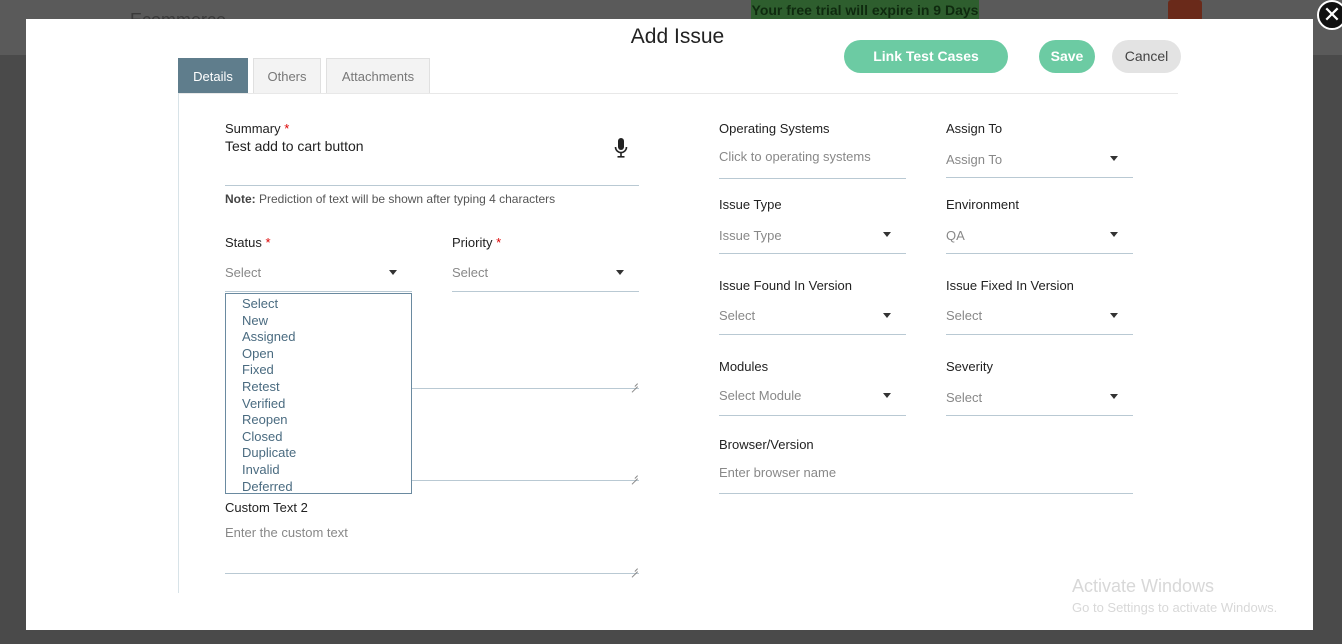  What do you see at coordinates (777, 472) in the screenshot?
I see `browser-version-input: Enter browser name` at bounding box center [777, 472].